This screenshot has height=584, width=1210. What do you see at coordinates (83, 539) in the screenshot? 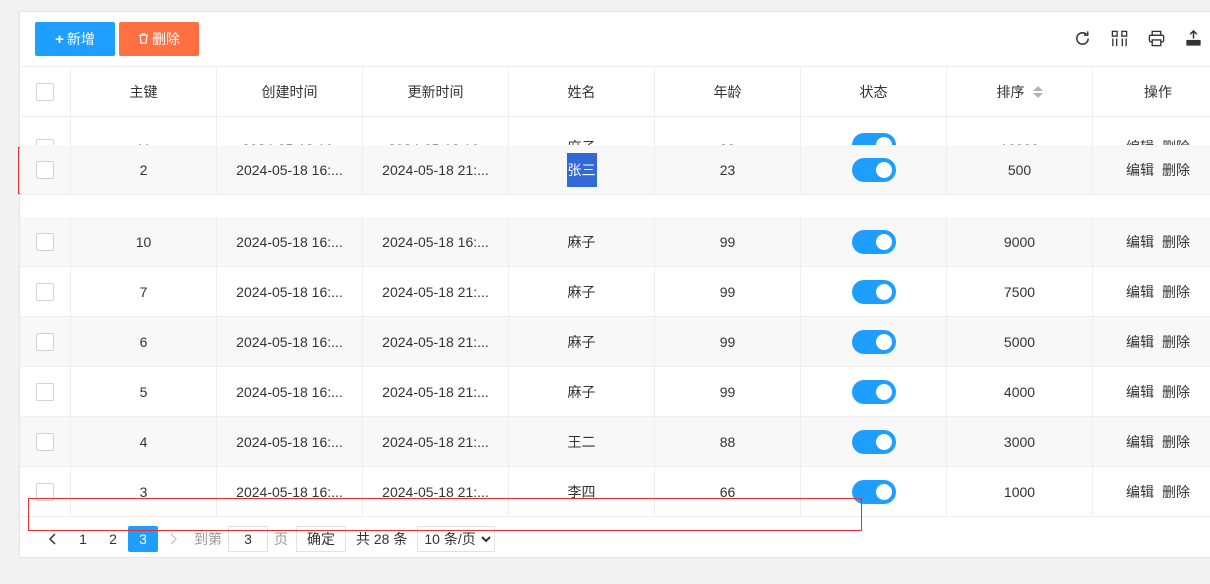
I see `page-1: 1` at bounding box center [83, 539].